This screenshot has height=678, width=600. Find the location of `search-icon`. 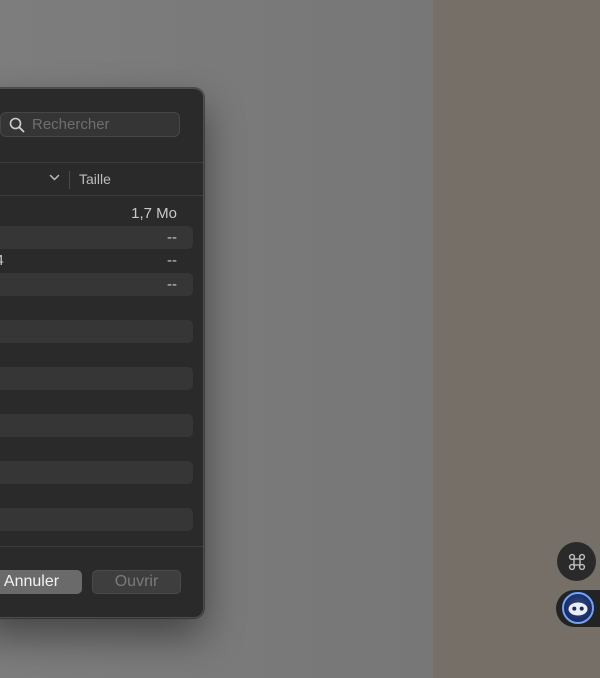

search-icon is located at coordinates (17, 124).